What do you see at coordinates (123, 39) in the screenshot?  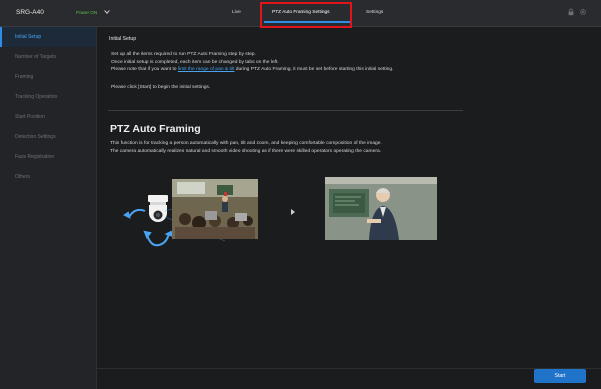 I see `section-title: Initial Setup` at bounding box center [123, 39].